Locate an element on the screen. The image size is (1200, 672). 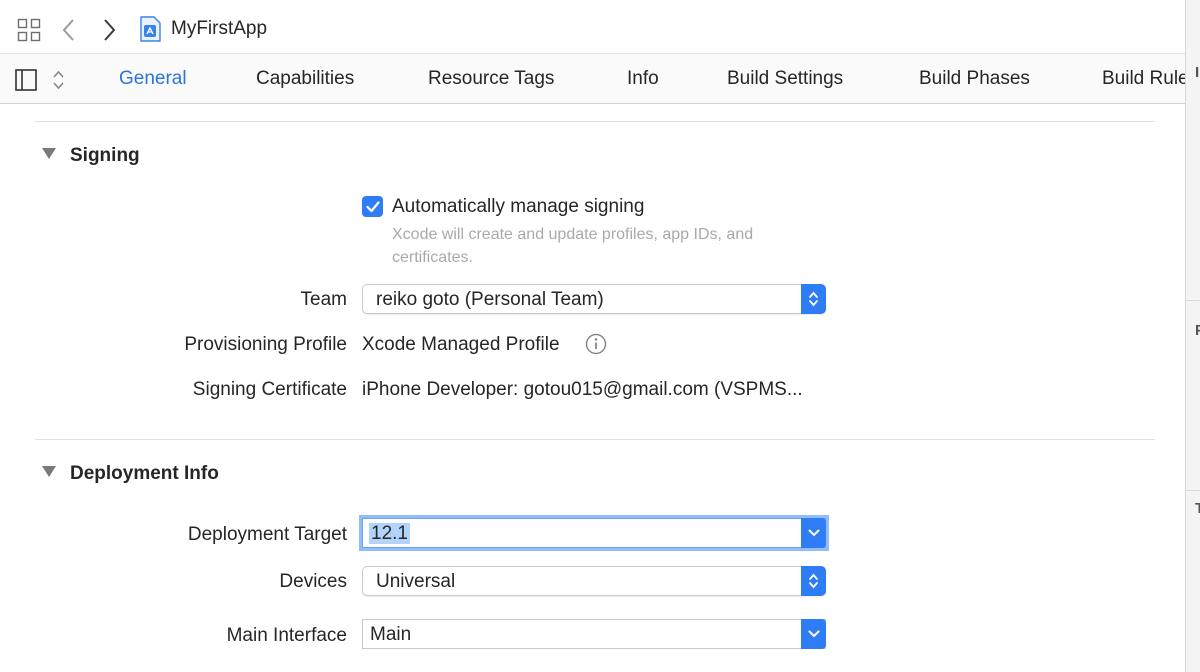
main-interface-label: Main Interface is located at coordinates (286, 635).